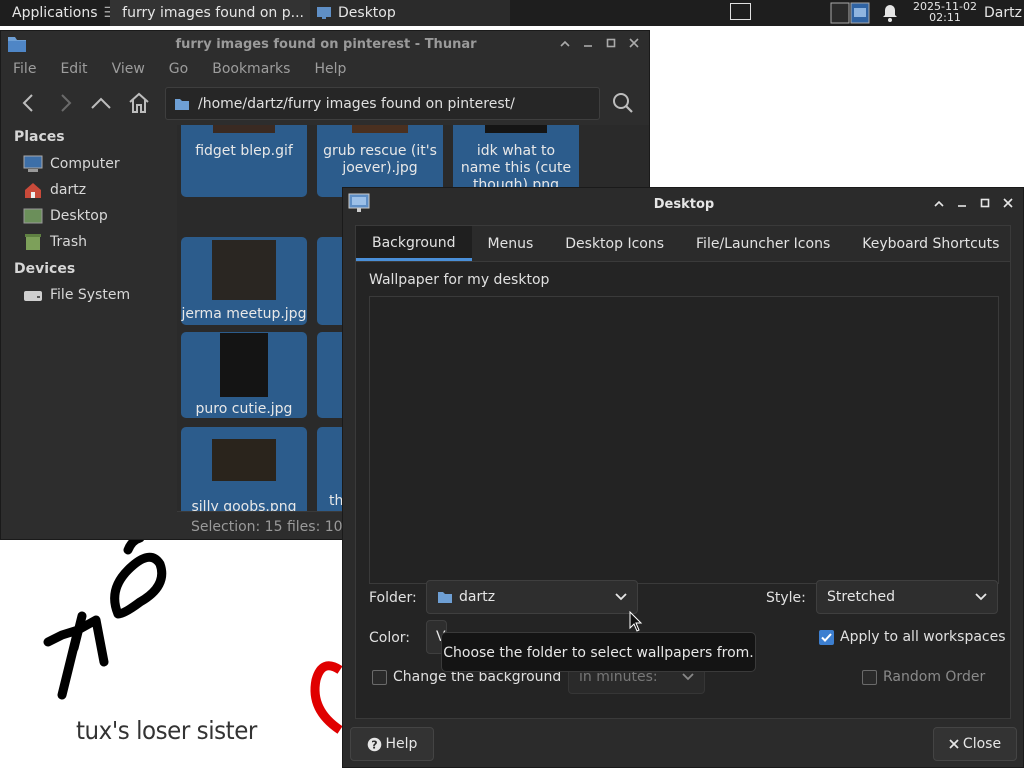  I want to click on folder-label: Folder:, so click(393, 598).